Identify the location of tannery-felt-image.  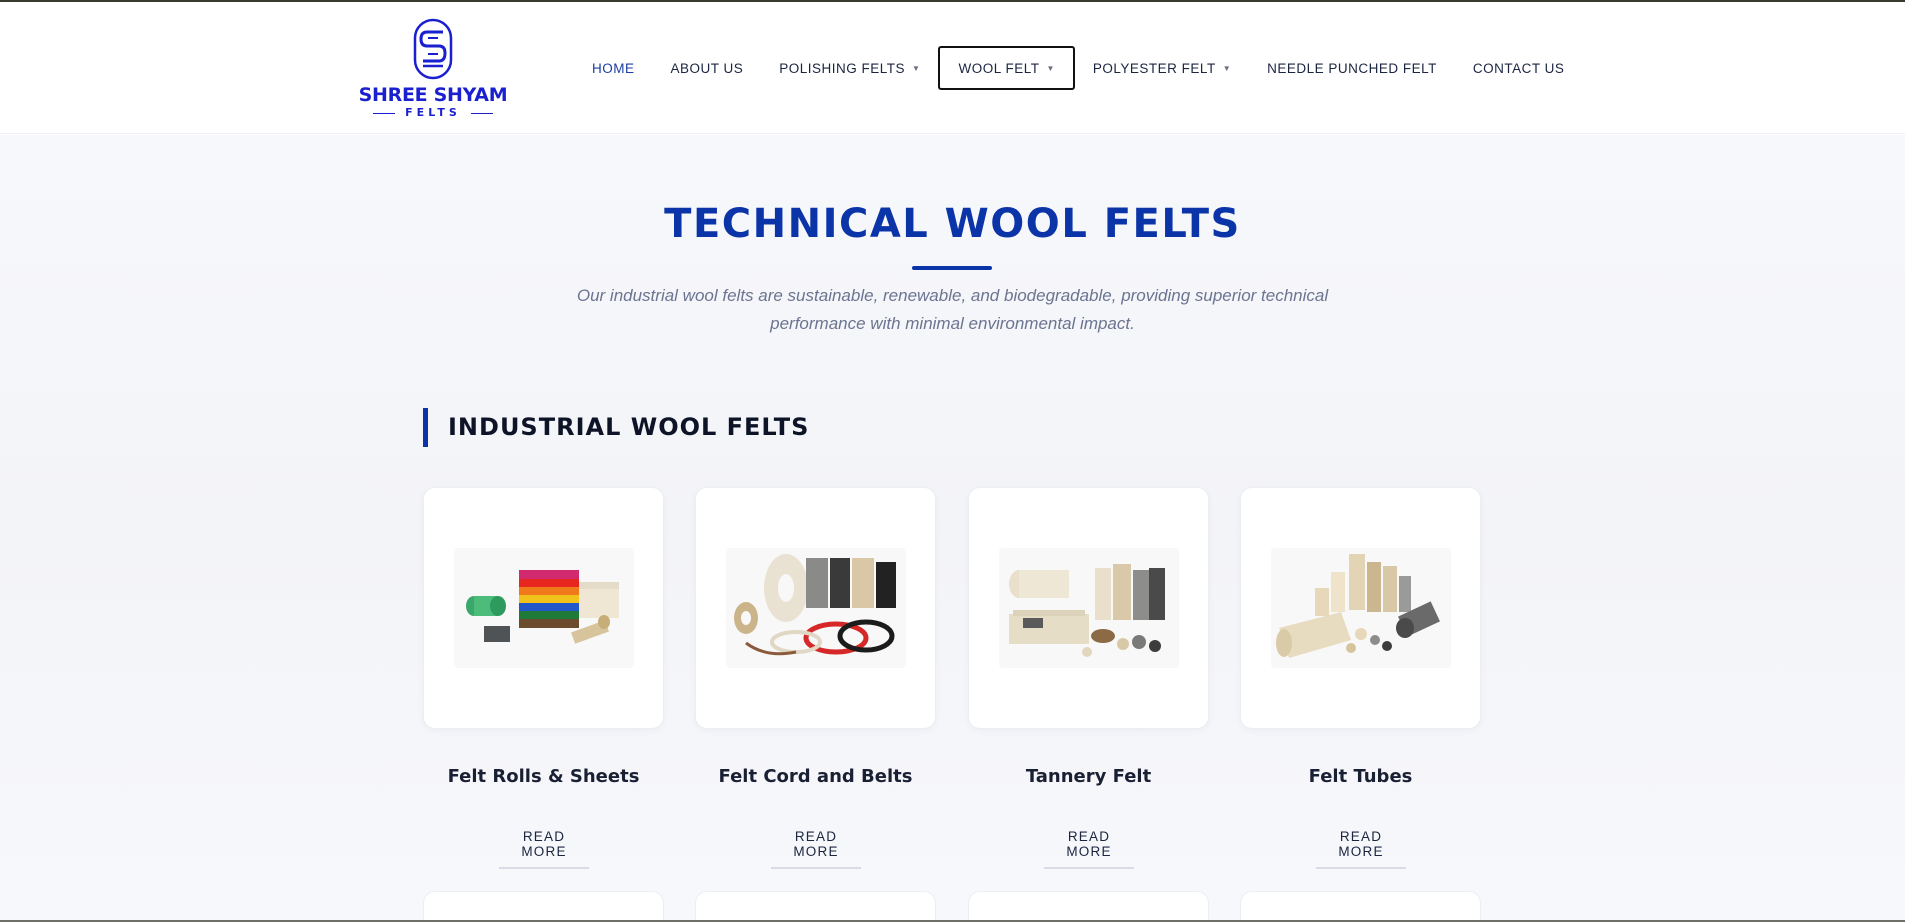
(1089, 608).